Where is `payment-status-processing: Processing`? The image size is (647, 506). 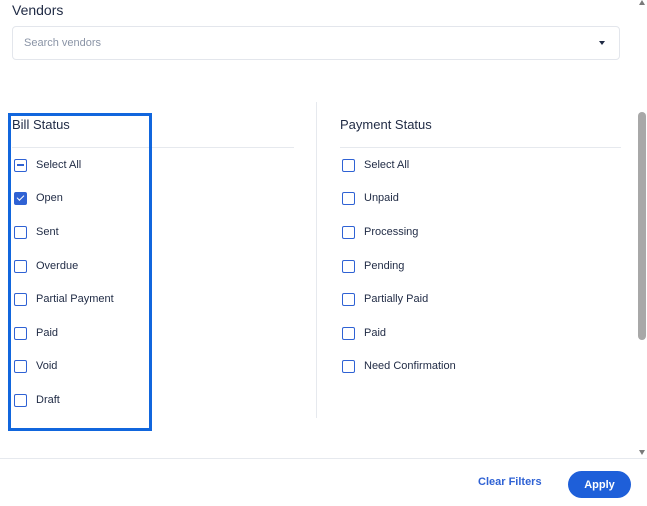
payment-status-processing: Processing is located at coordinates (380, 232).